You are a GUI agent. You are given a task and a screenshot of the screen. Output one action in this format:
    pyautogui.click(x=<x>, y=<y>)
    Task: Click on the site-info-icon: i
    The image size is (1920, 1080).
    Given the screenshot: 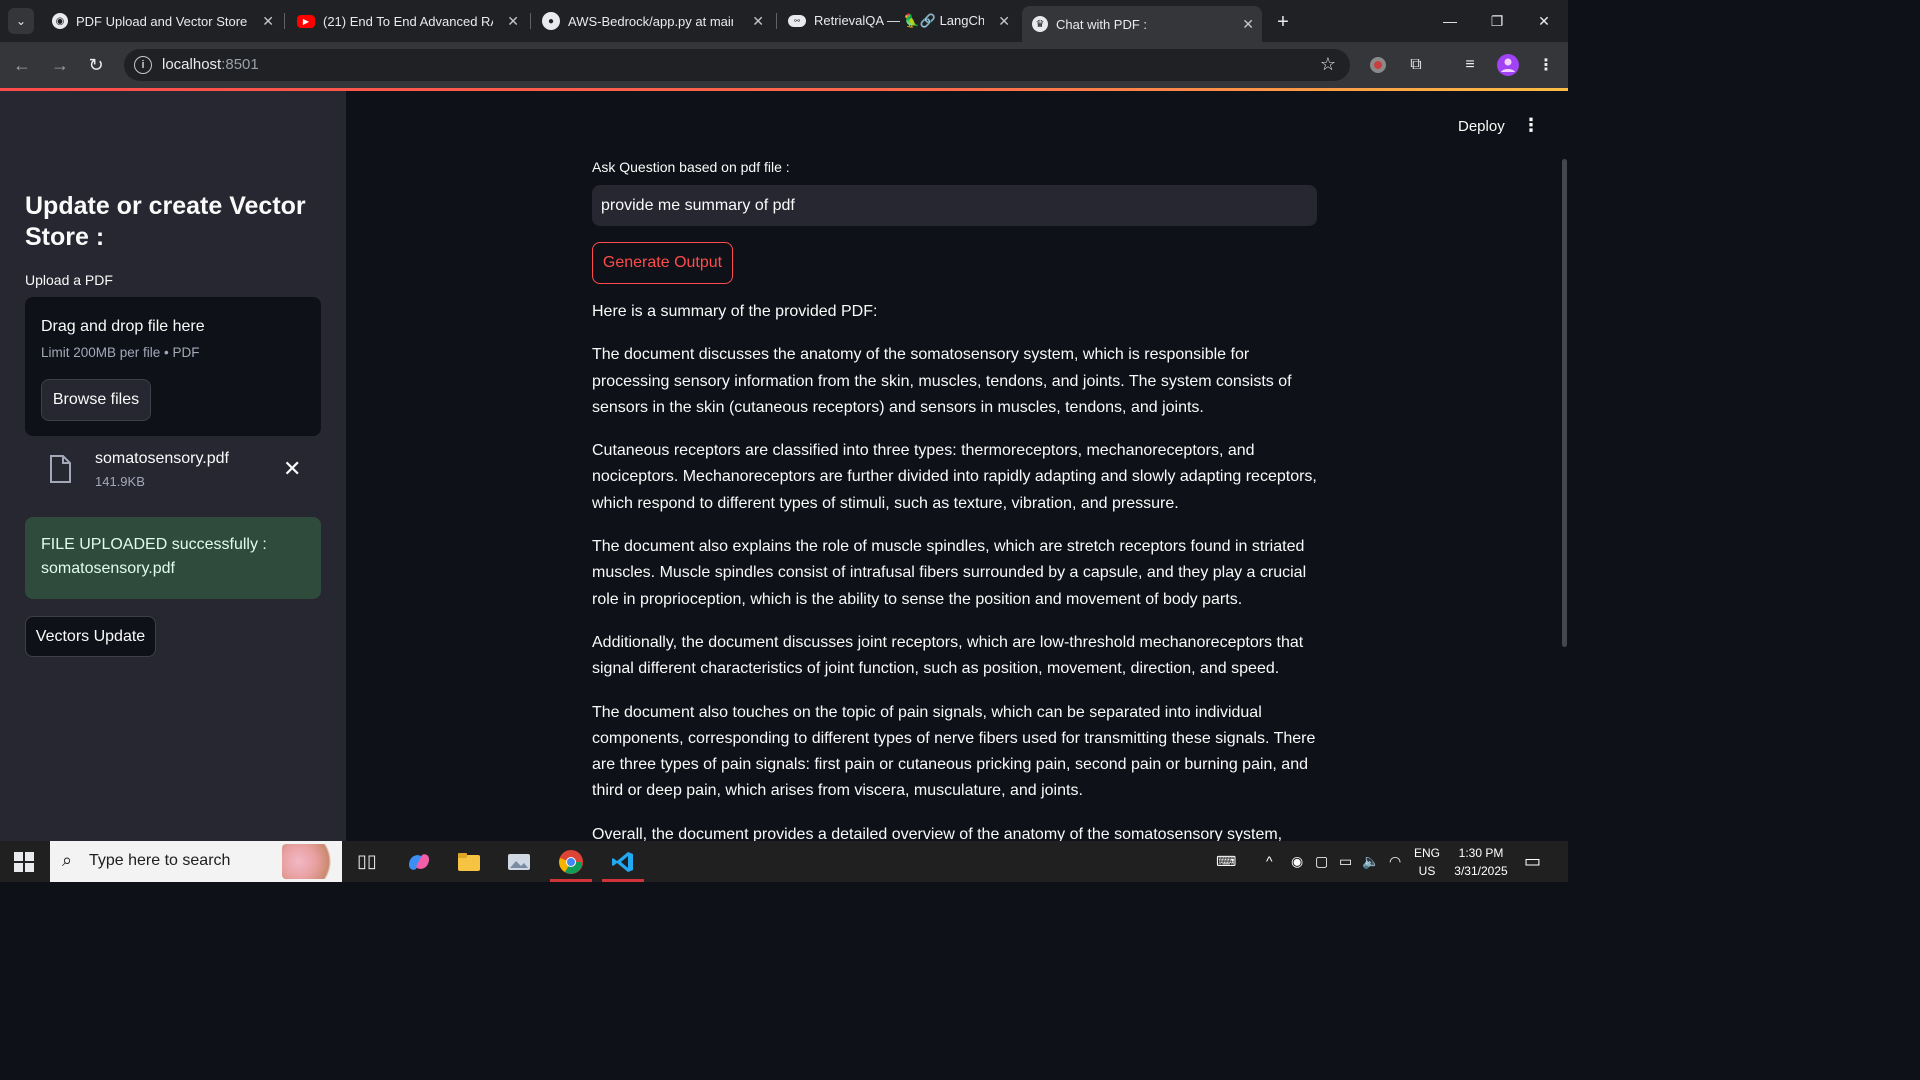 What is the action you would take?
    pyautogui.click(x=143, y=65)
    